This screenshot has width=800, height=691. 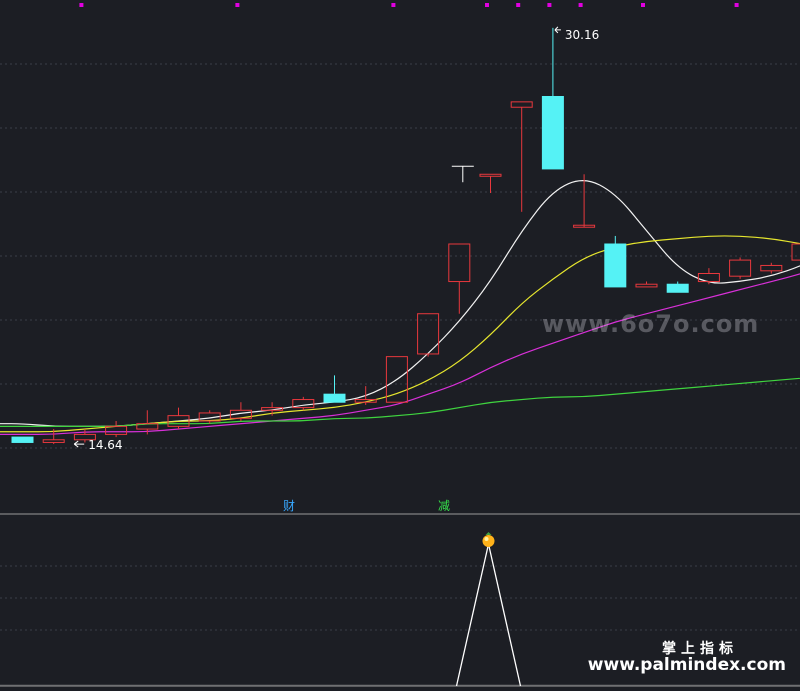 I want to click on signal-ball-icon, so click(x=488, y=541).